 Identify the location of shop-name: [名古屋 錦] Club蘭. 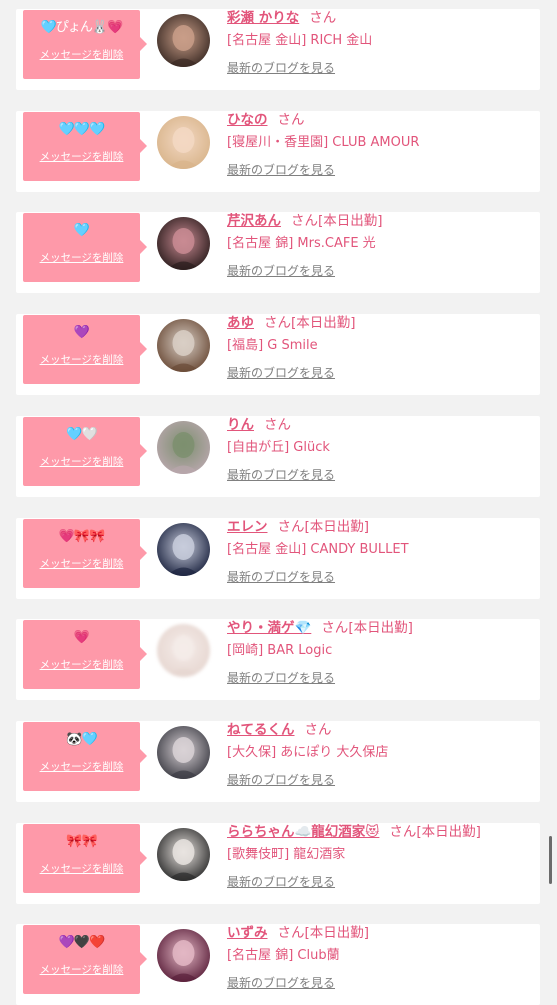
(283, 955).